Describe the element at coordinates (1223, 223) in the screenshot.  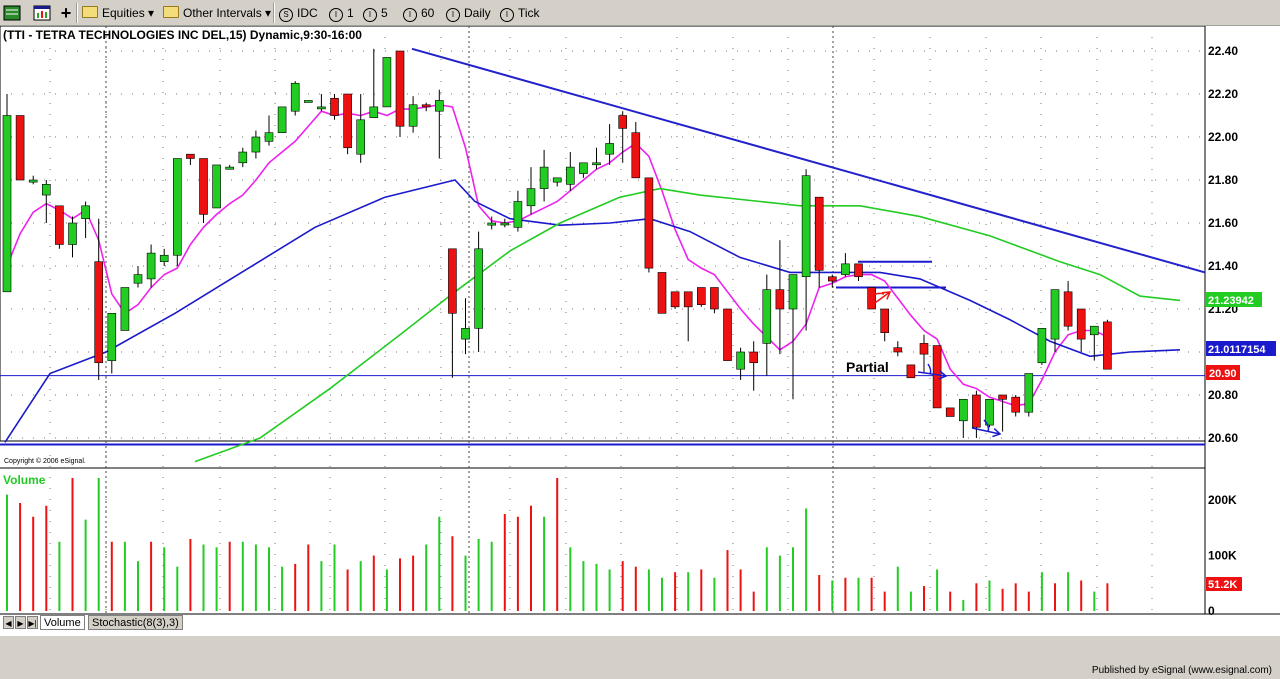
I see `y-tick-label: 21.60` at that location.